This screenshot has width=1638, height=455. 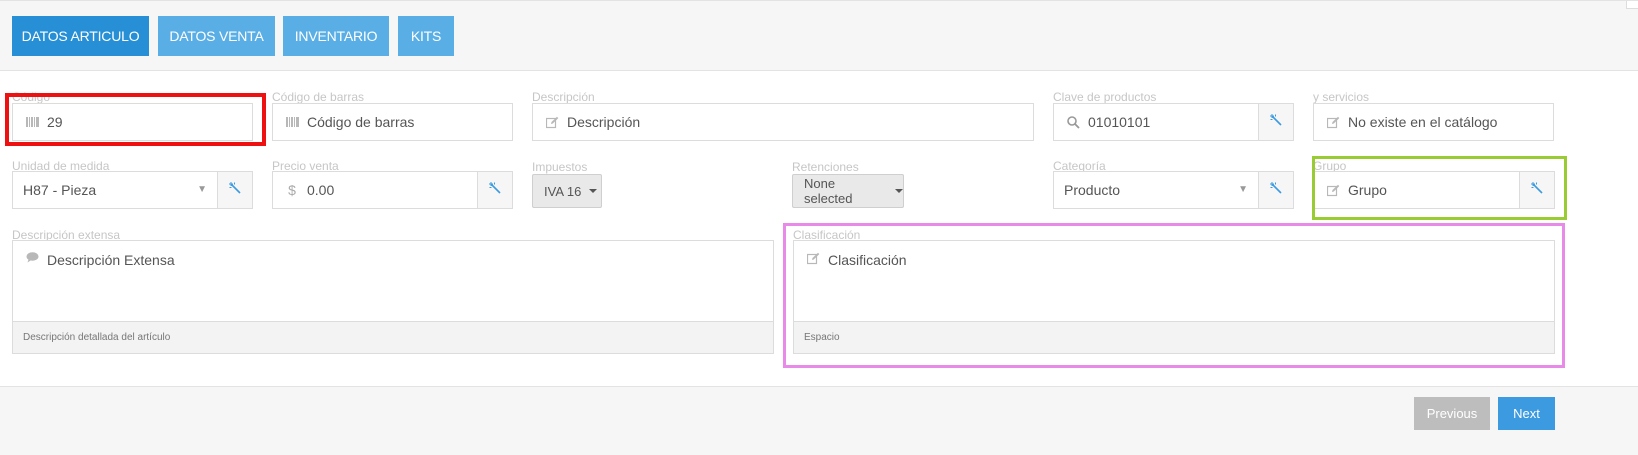 I want to click on descripcion-field: Descripción, so click(x=783, y=122).